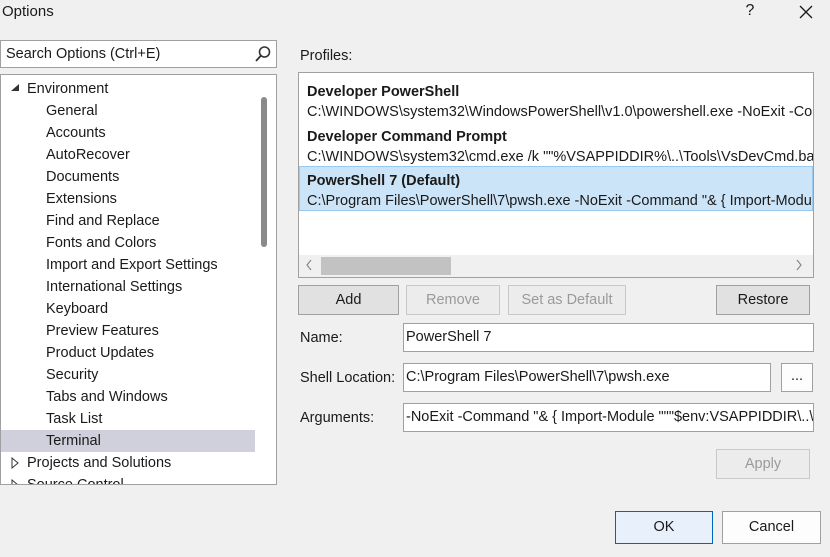  Describe the element at coordinates (99, 463) in the screenshot. I see `tree-item-label: Projects and Solutions` at that location.